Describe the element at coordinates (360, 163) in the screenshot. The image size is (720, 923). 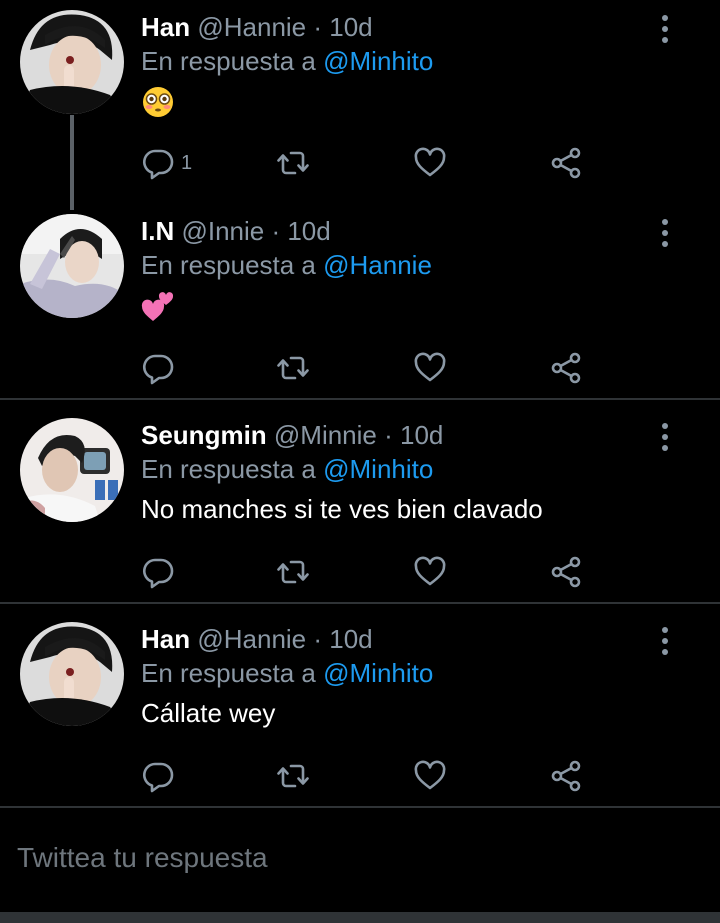
I see `tweet-actions: 1` at that location.